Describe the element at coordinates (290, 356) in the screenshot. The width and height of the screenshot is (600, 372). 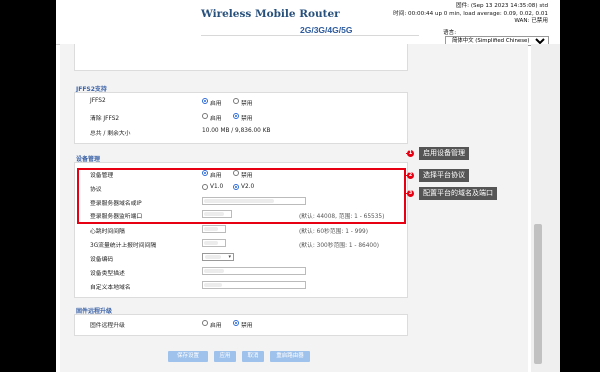
I see `reboot-router-button: 重启路由器` at that location.